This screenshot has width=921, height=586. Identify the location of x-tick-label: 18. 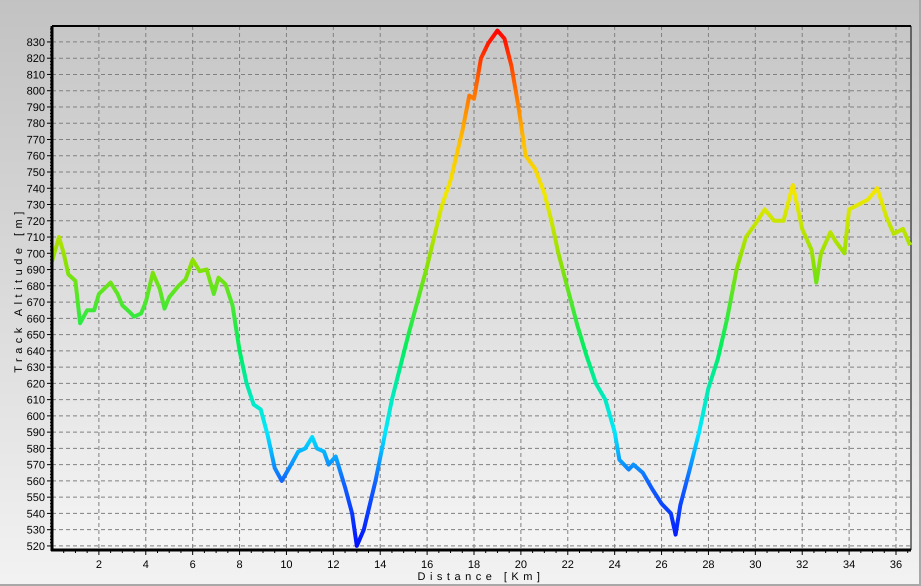
(474, 565).